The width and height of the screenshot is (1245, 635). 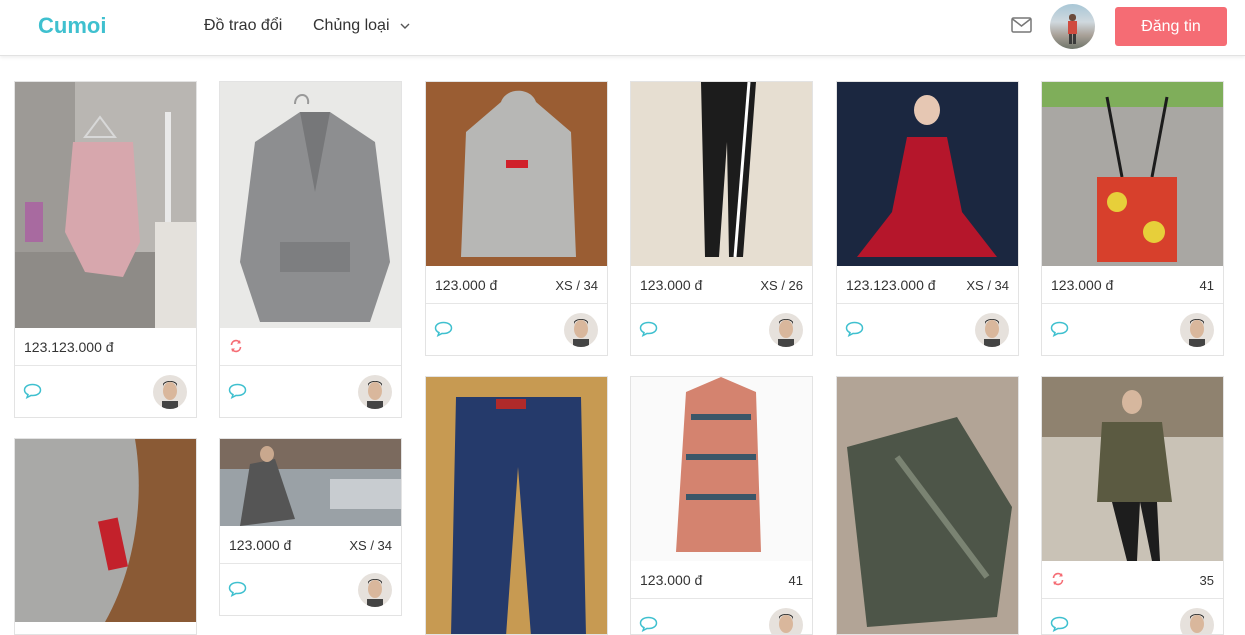 I want to click on product-info: 123.123.000 đ, so click(x=105, y=347).